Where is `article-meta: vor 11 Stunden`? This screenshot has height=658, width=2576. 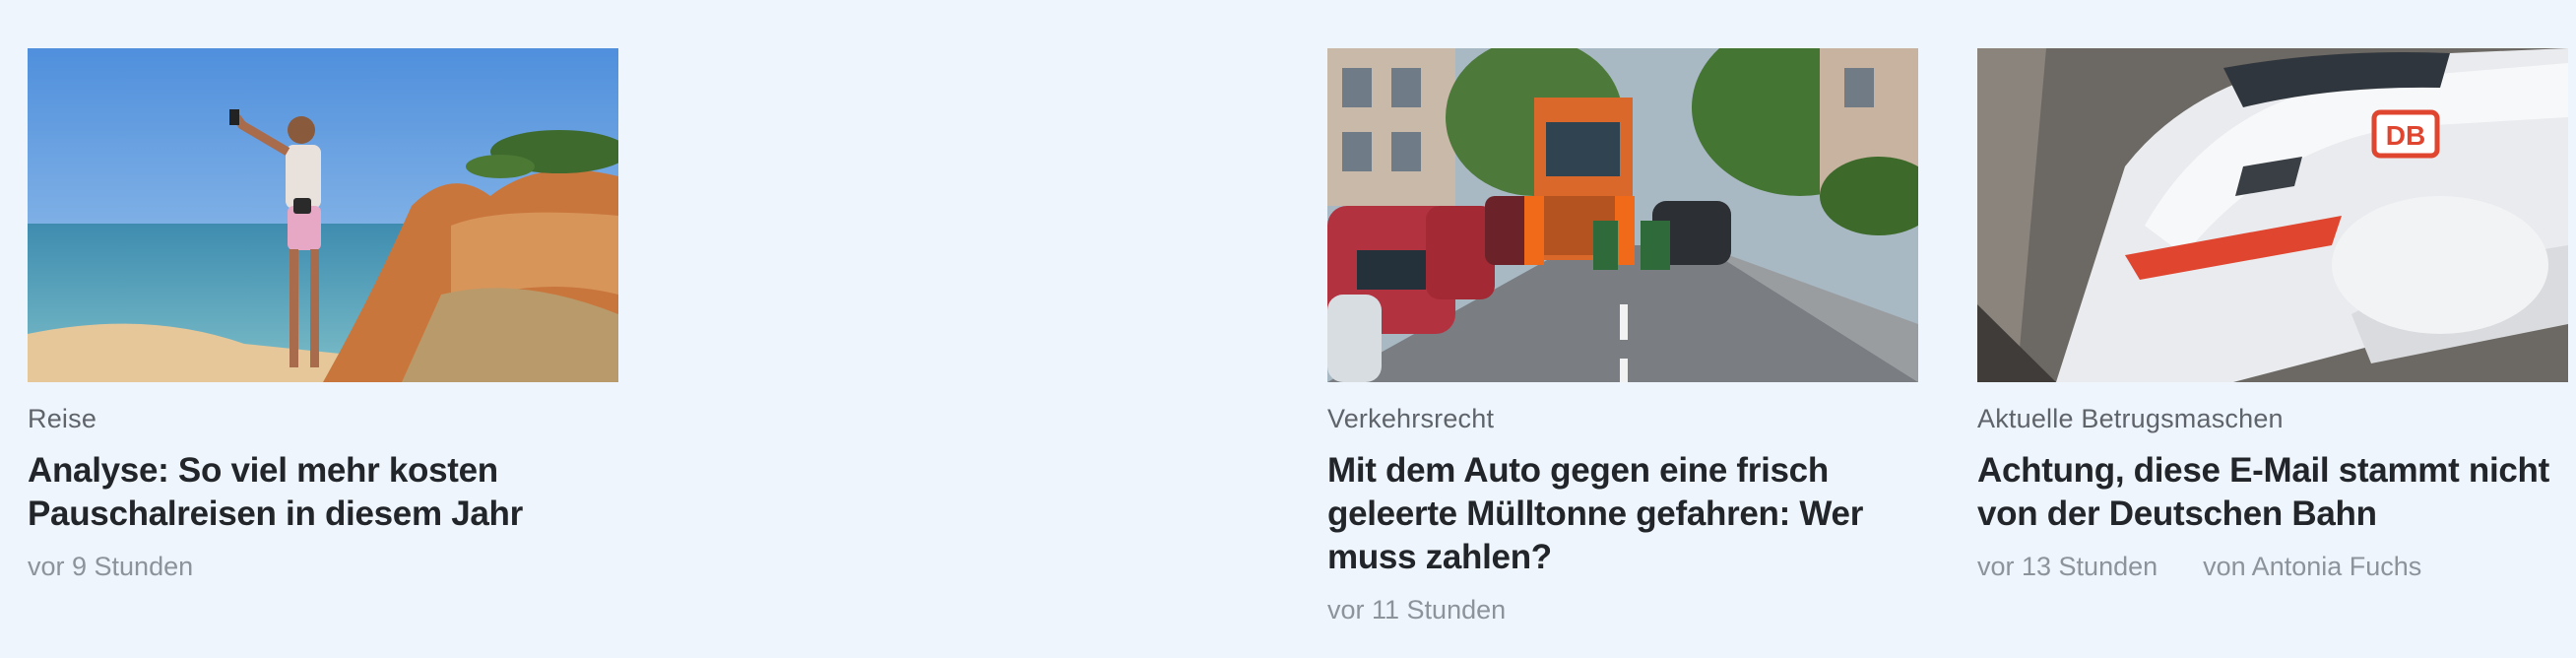 article-meta: vor 11 Stunden is located at coordinates (1622, 609).